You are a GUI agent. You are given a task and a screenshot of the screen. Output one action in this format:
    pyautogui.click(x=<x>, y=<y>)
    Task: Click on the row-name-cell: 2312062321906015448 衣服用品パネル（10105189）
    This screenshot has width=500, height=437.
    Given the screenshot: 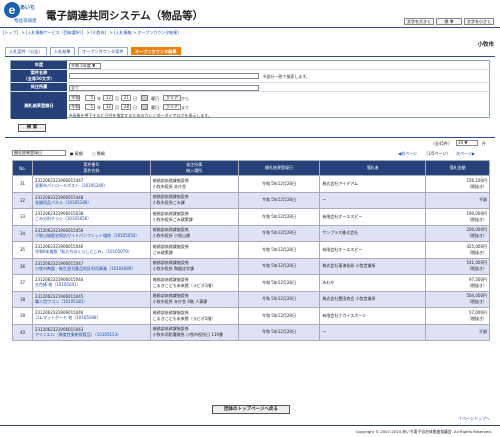 What is the action you would take?
    pyautogui.click(x=91, y=200)
    